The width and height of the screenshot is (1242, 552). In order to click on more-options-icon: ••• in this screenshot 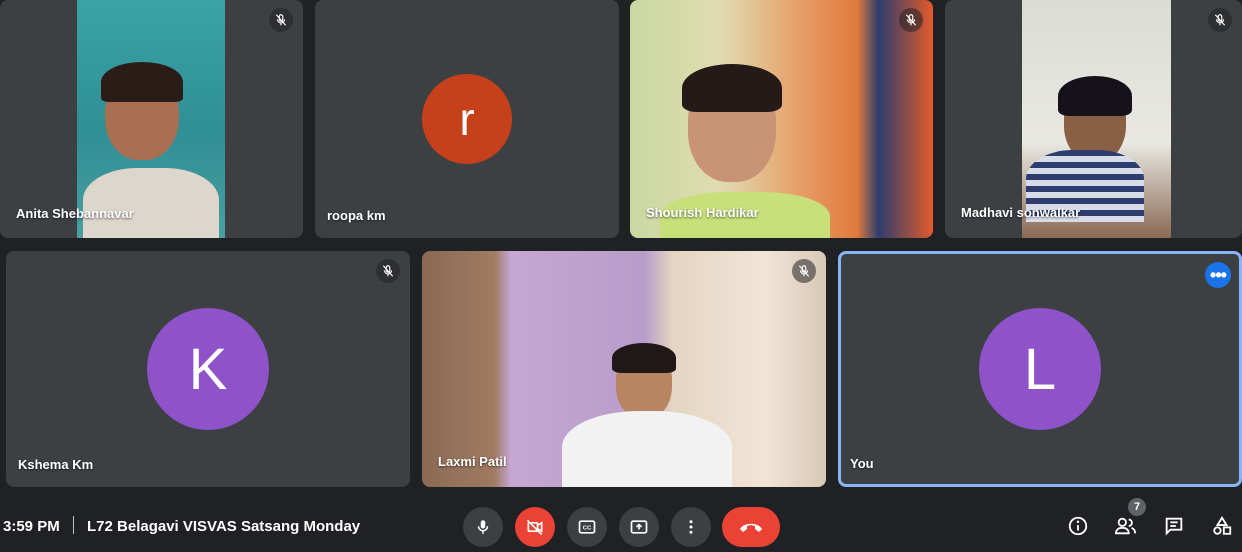, I will do `click(1218, 275)`.